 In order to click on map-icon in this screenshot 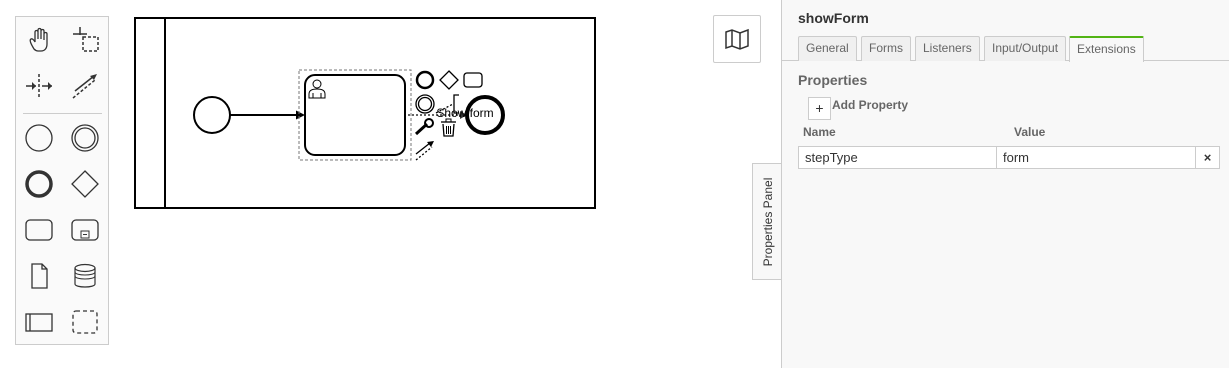, I will do `click(737, 39)`.